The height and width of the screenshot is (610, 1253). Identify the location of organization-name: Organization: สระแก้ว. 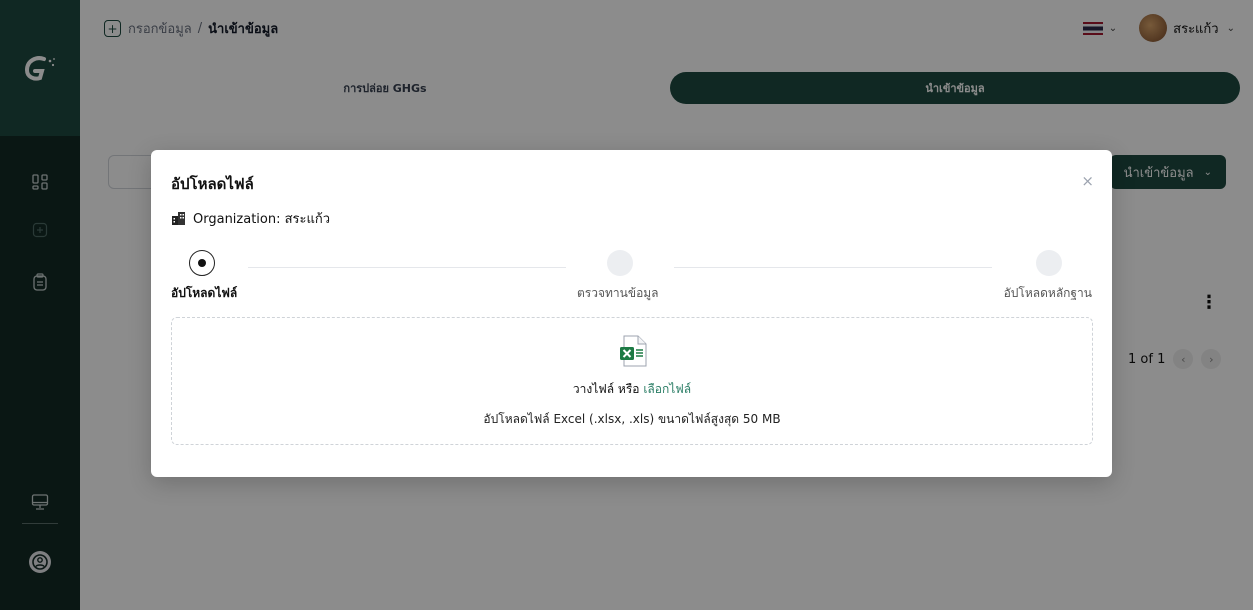
(262, 219).